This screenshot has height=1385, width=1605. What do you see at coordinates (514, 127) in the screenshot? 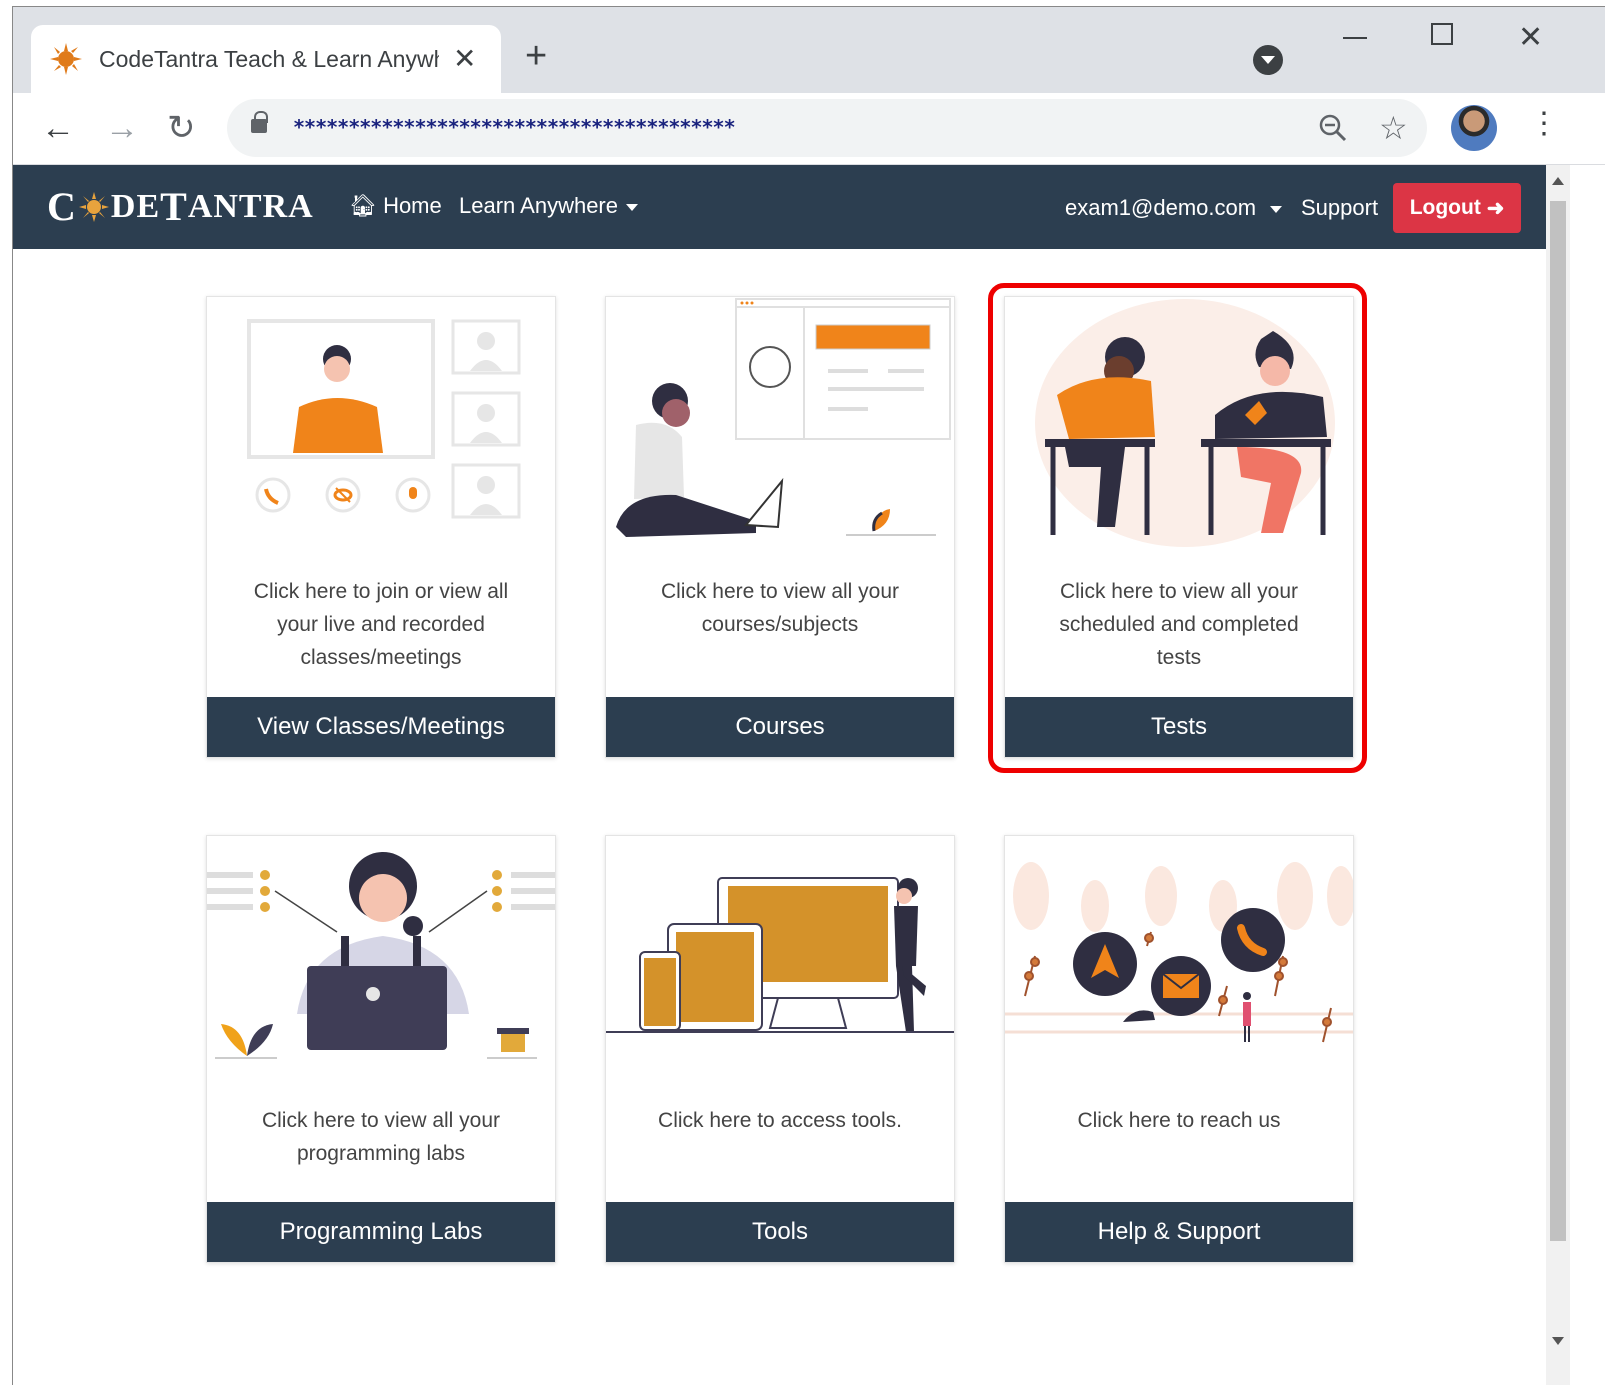
I see `url-text: ****************************************` at bounding box center [514, 127].